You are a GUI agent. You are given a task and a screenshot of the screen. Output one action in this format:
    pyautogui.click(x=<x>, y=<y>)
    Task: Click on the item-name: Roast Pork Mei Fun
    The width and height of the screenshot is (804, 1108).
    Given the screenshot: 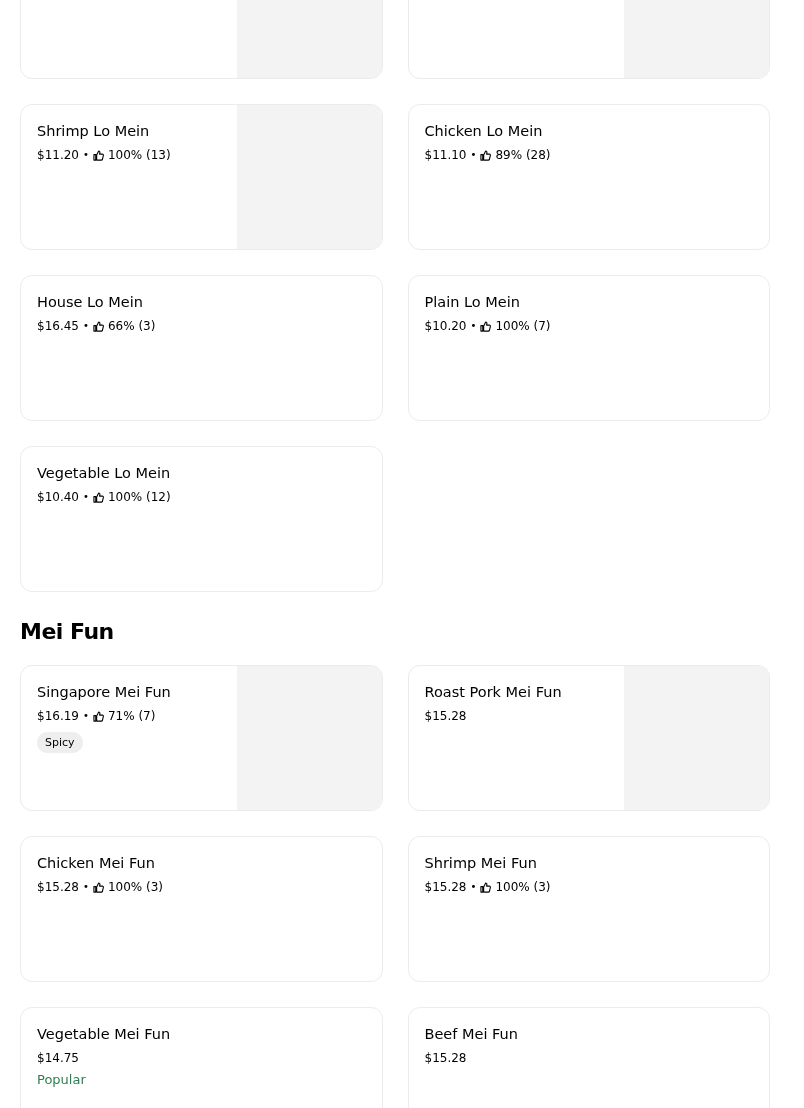 What is the action you would take?
    pyautogui.click(x=493, y=692)
    